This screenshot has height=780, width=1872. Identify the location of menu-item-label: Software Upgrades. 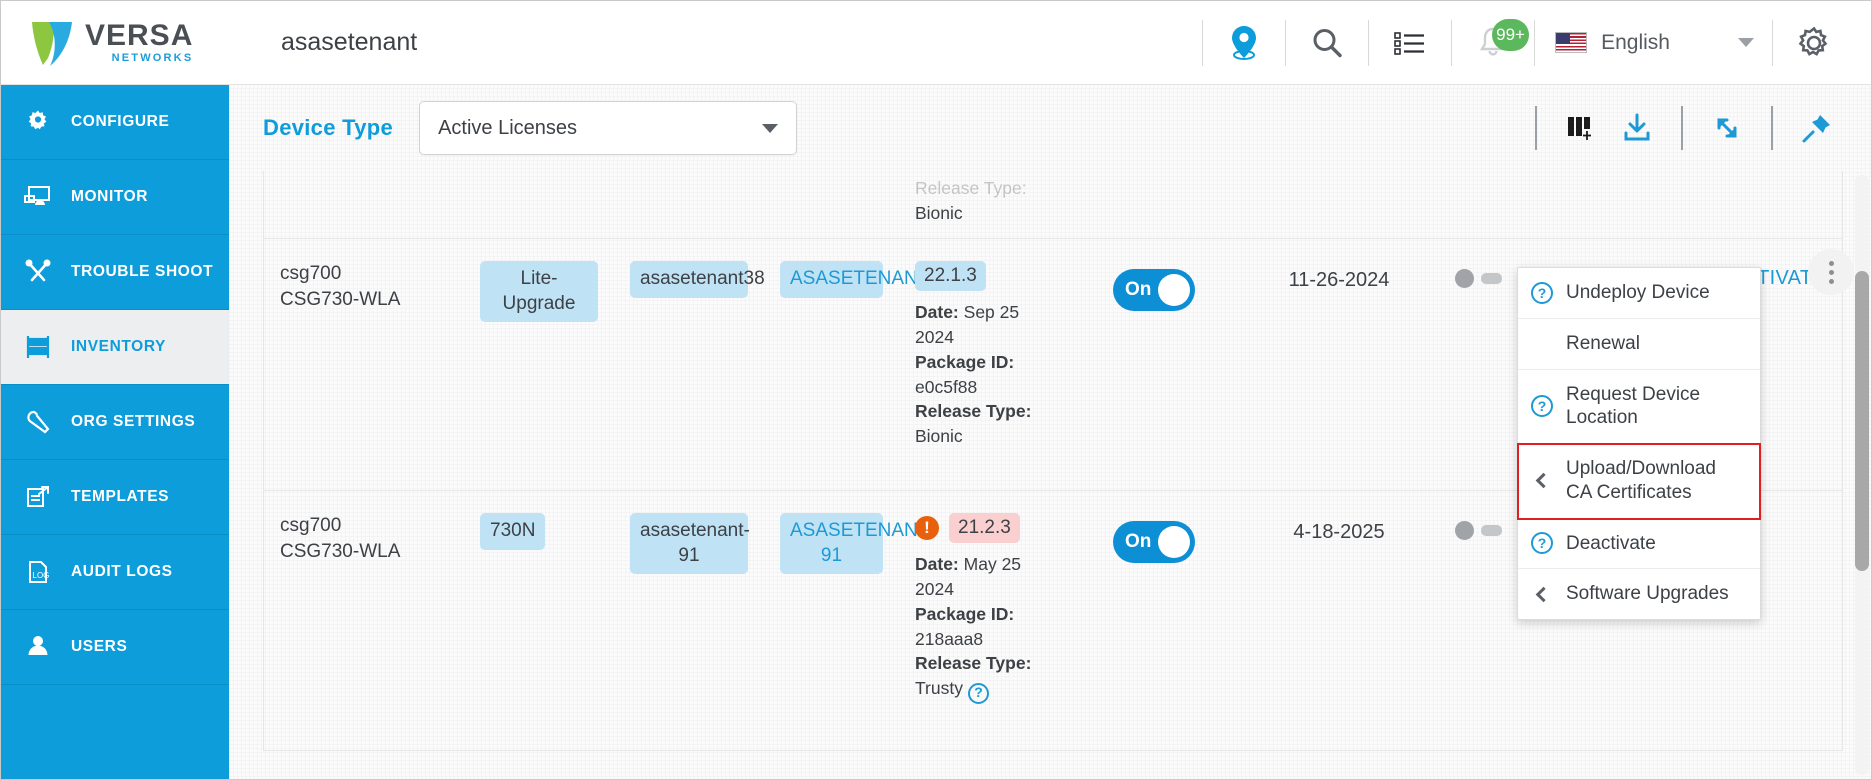
(1647, 594).